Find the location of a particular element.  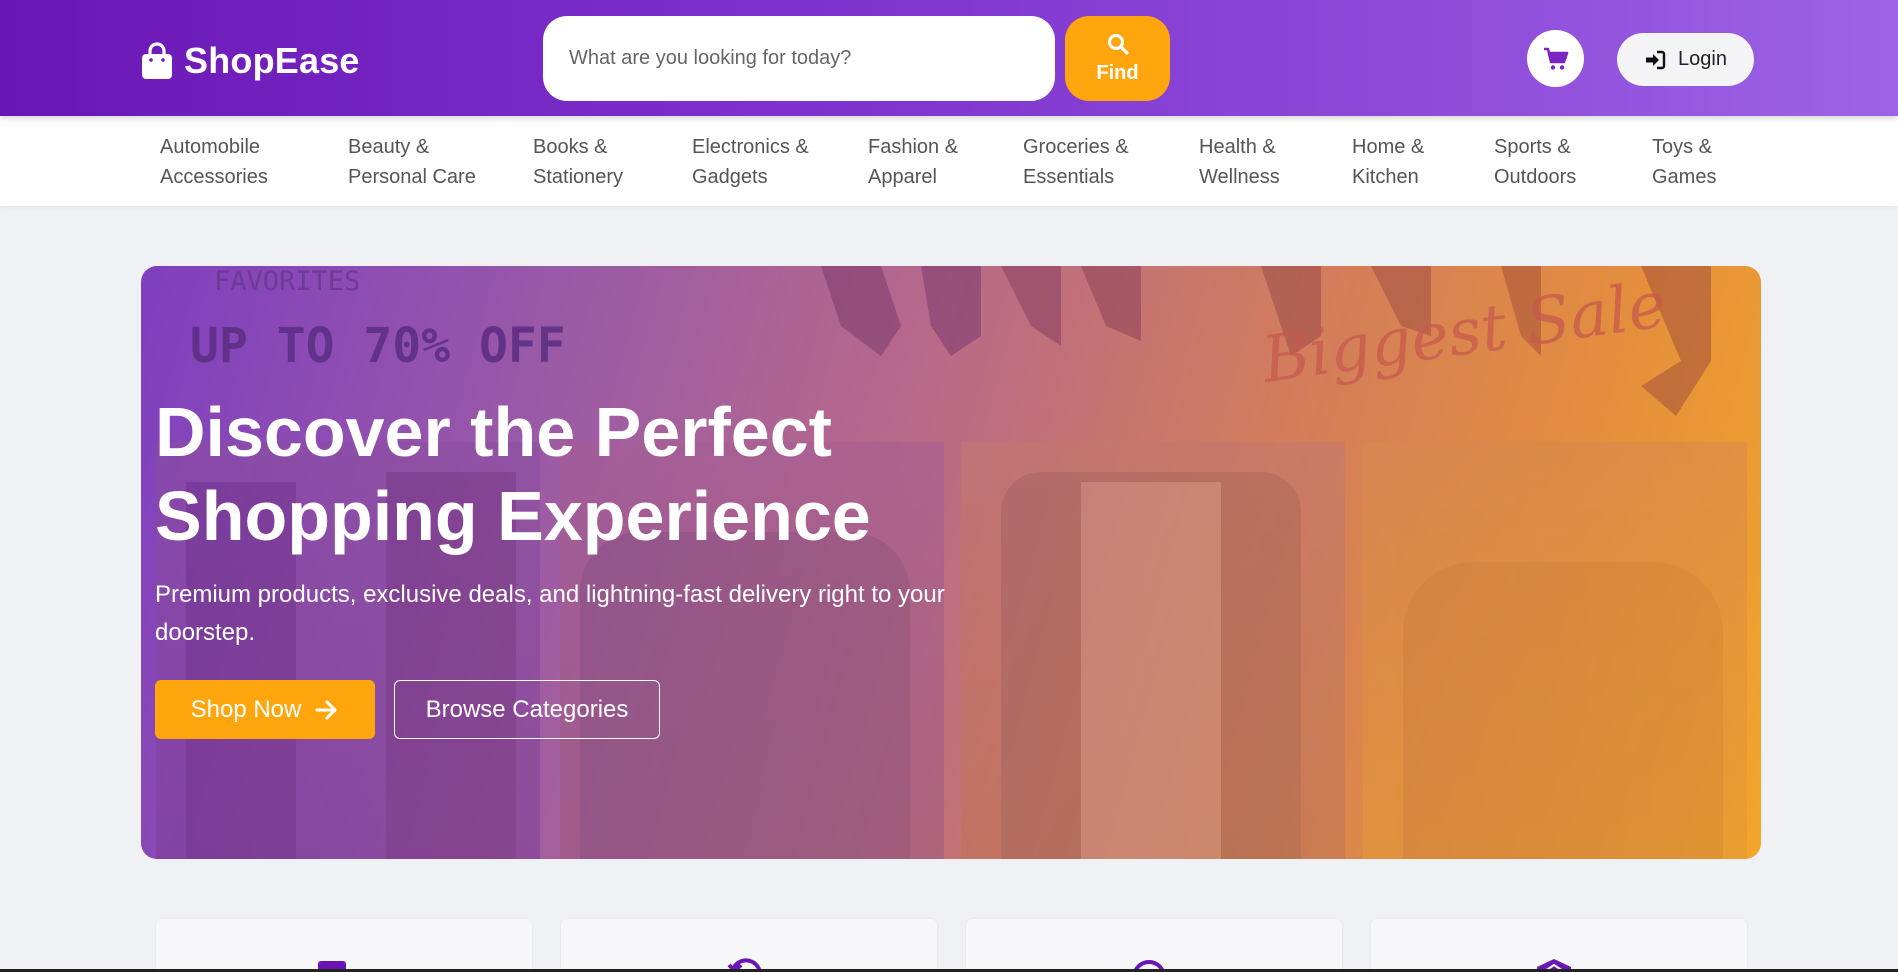

category-toys-games: Toys & Games is located at coordinates (1684, 162).